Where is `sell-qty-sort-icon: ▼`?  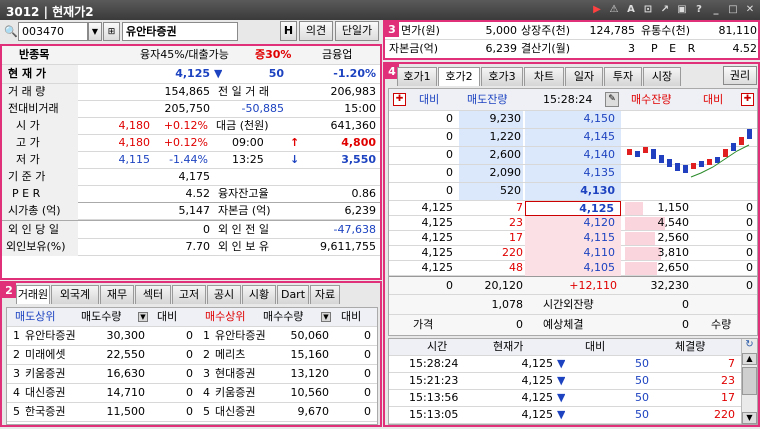 sell-qty-sort-icon: ▼ is located at coordinates (143, 317).